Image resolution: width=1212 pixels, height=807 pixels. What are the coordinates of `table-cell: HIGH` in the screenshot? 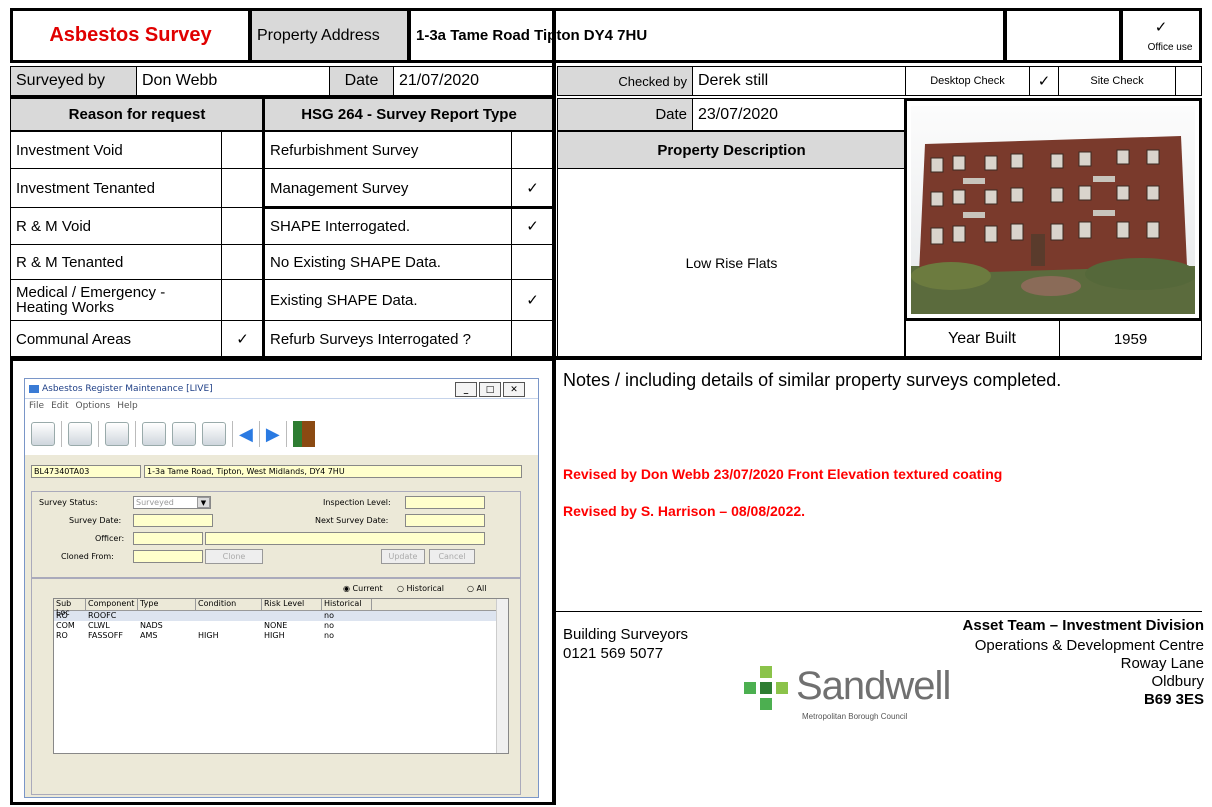 It's located at (274, 635).